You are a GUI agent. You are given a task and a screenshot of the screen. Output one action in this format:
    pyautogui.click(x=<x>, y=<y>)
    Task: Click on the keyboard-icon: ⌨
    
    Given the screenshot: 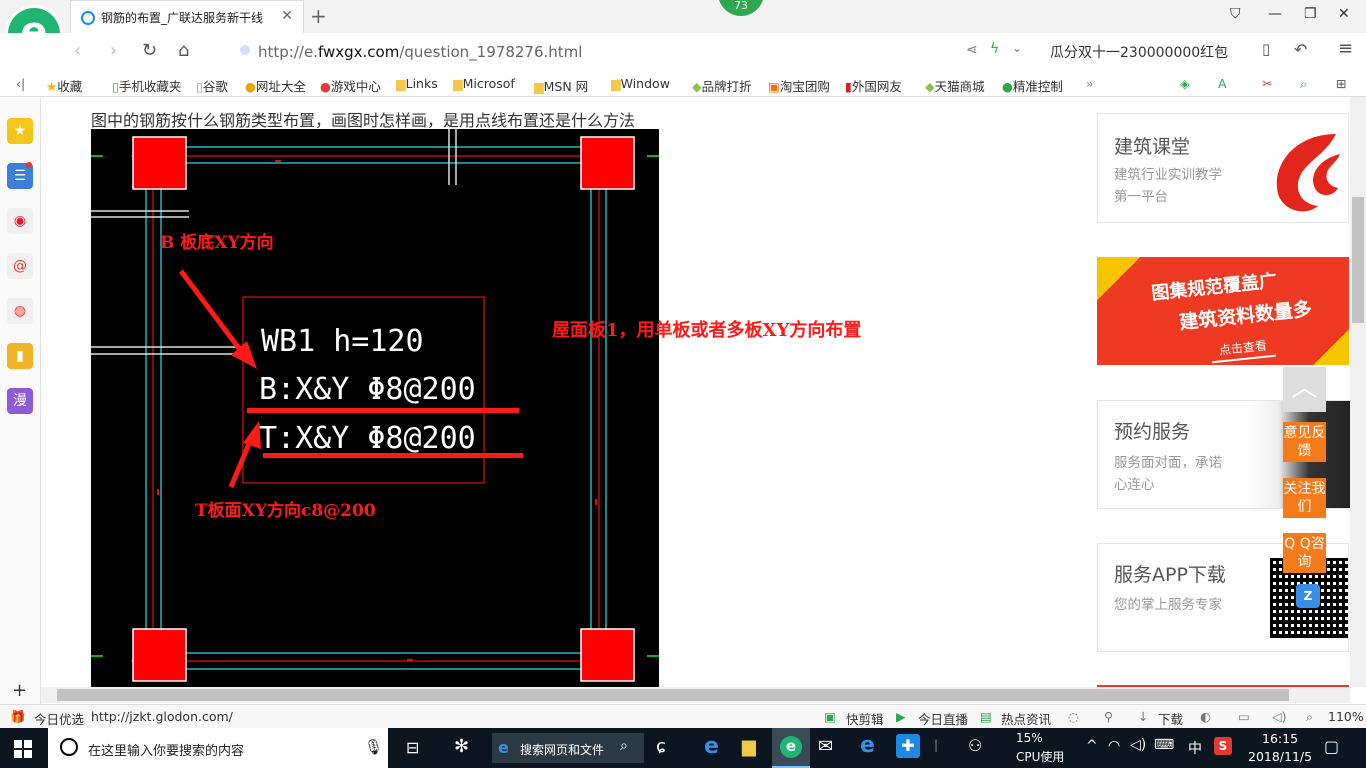 What is the action you would take?
    pyautogui.click(x=1164, y=745)
    